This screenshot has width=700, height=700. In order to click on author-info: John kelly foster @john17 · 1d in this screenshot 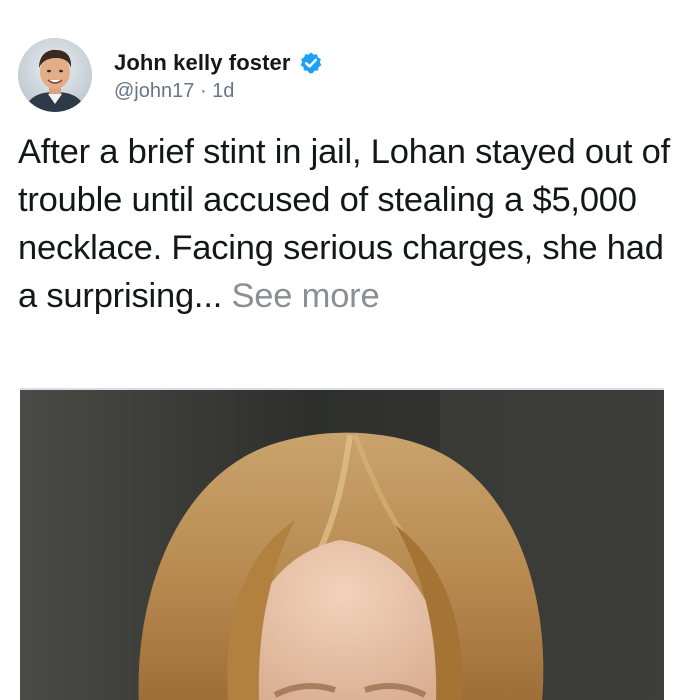, I will do `click(218, 75)`.